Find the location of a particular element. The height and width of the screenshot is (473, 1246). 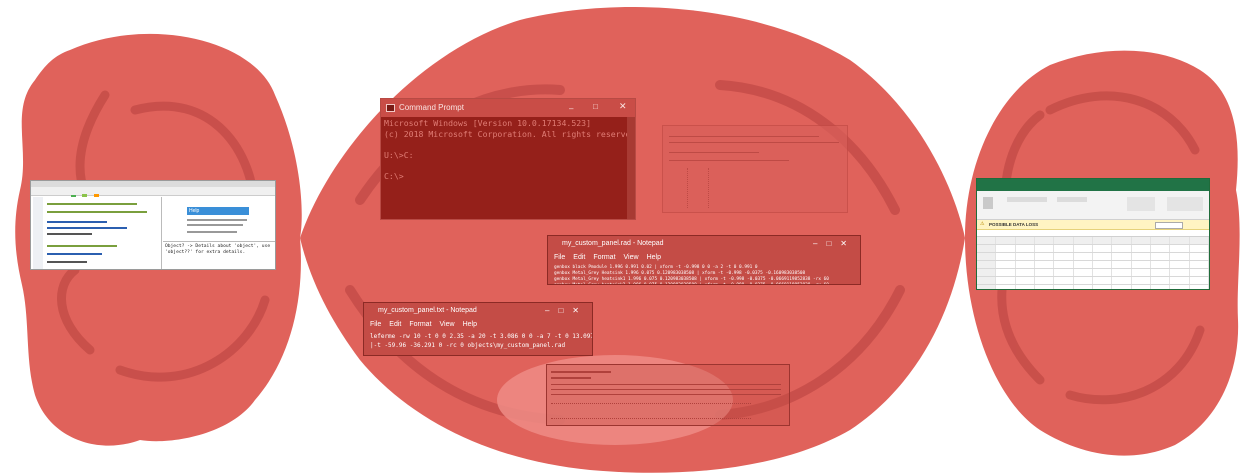

close-icon: ✕ is located at coordinates (623, 106).